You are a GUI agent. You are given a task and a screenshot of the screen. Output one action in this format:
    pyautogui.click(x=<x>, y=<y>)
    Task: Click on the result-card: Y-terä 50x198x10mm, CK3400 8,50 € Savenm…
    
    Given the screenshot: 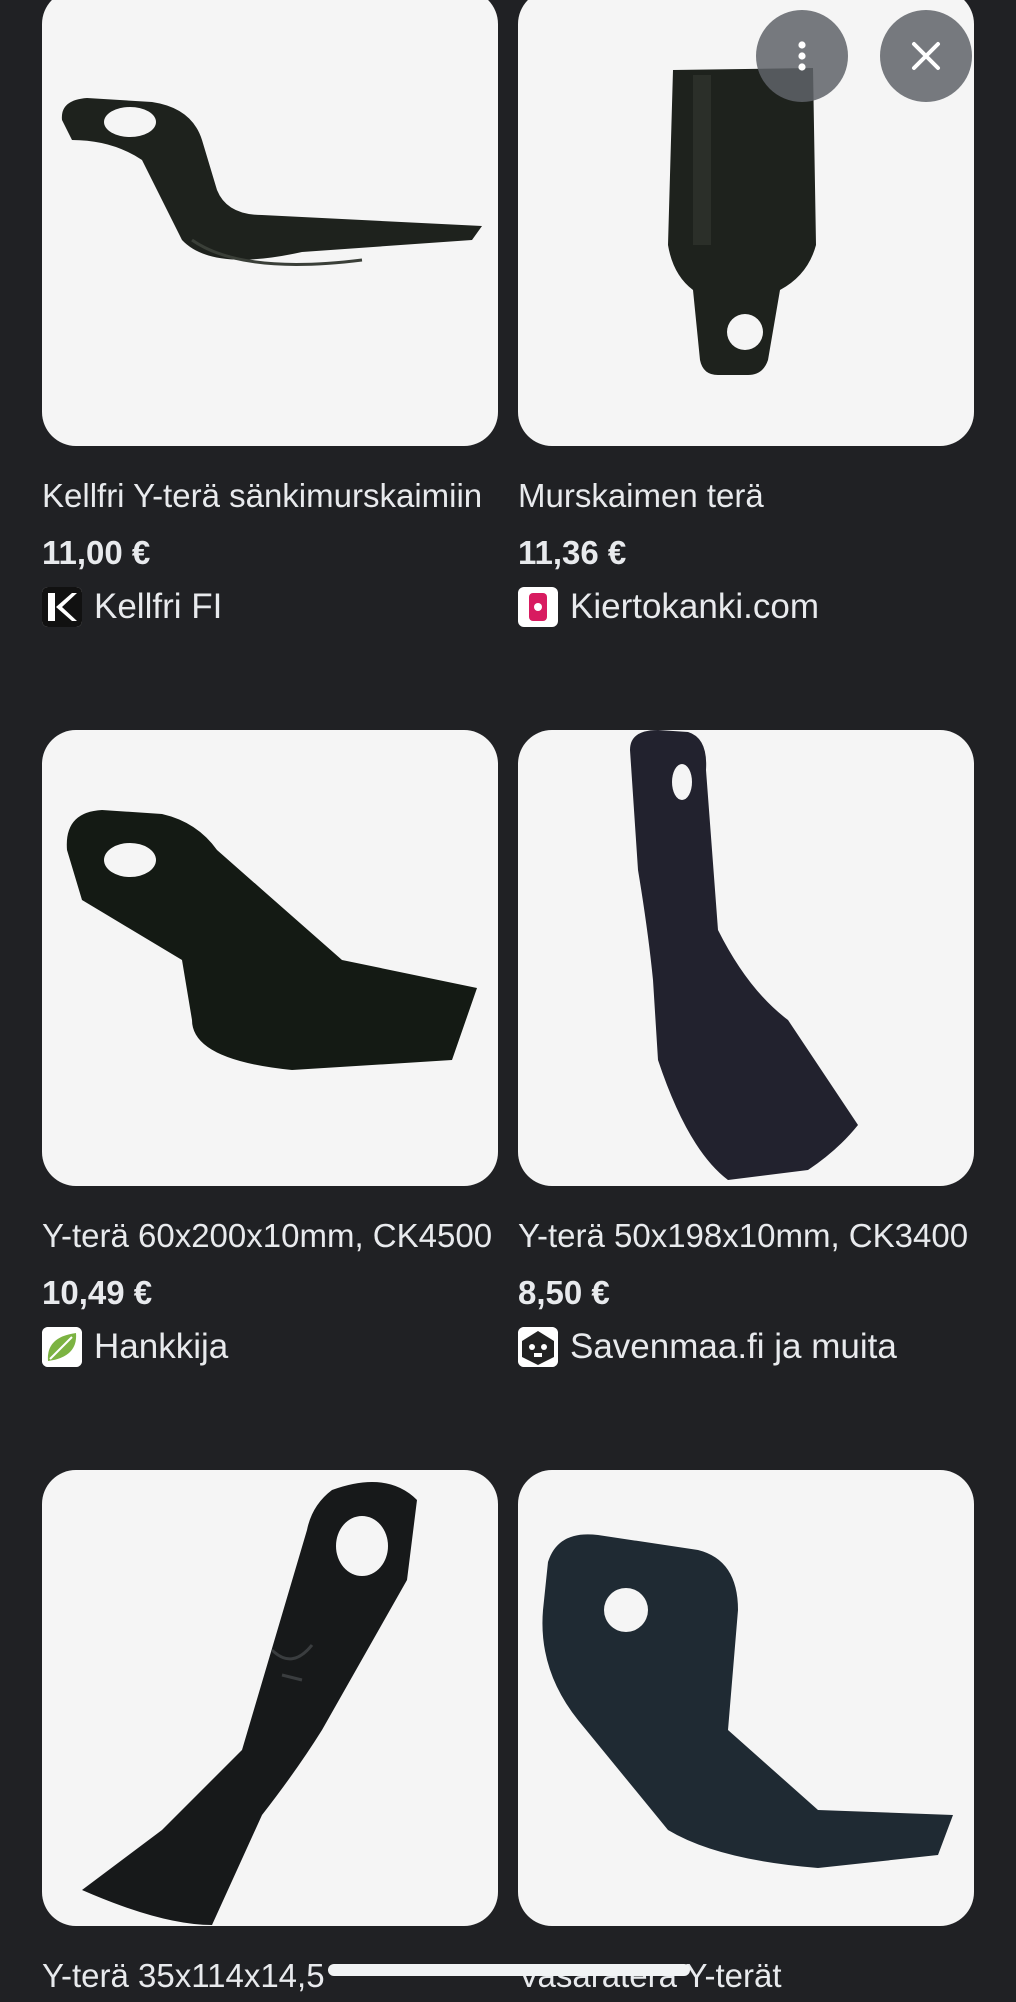 What is the action you would take?
    pyautogui.click(x=746, y=1050)
    